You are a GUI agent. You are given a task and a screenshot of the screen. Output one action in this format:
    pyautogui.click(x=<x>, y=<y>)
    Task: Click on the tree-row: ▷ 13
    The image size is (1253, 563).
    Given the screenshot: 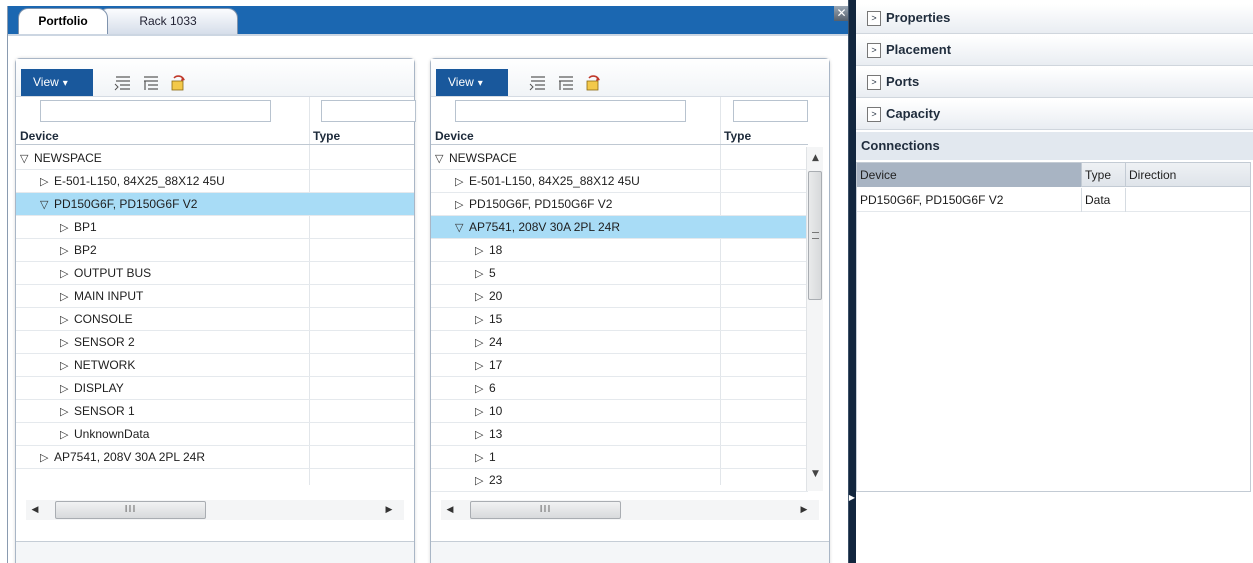 What is the action you would take?
    pyautogui.click(x=619, y=434)
    